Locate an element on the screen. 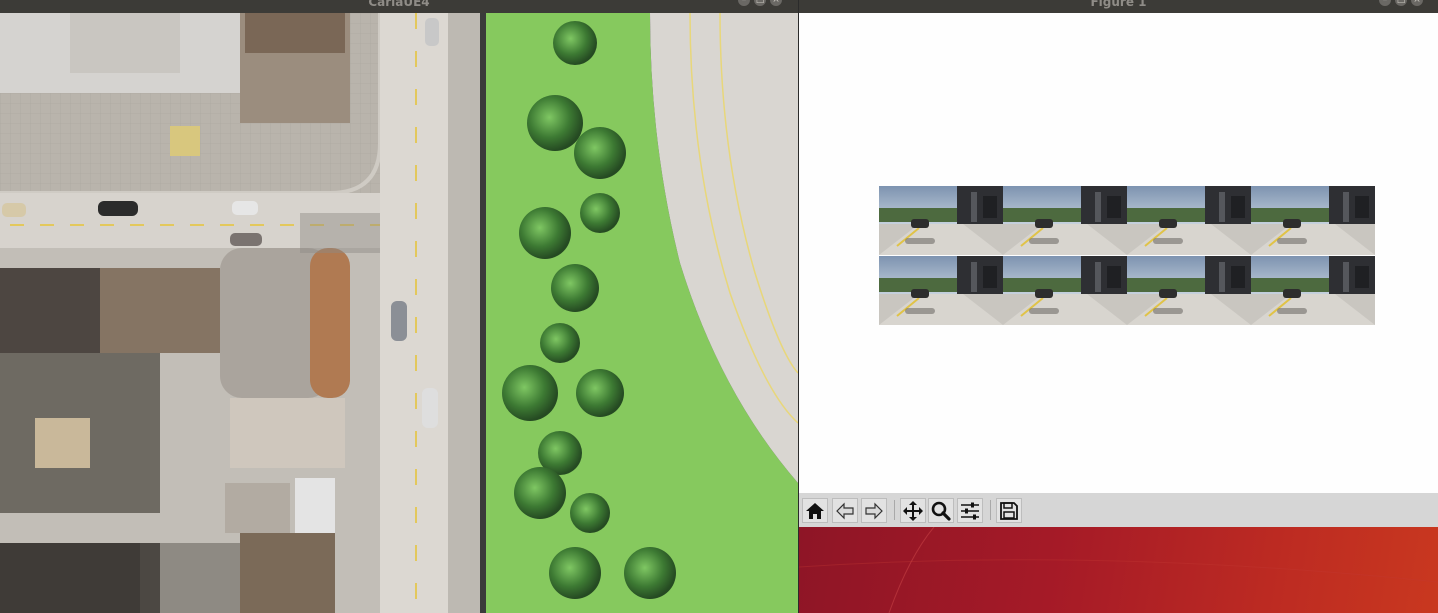 This screenshot has width=1438, height=613. arrow-right-icon is located at coordinates (874, 510).